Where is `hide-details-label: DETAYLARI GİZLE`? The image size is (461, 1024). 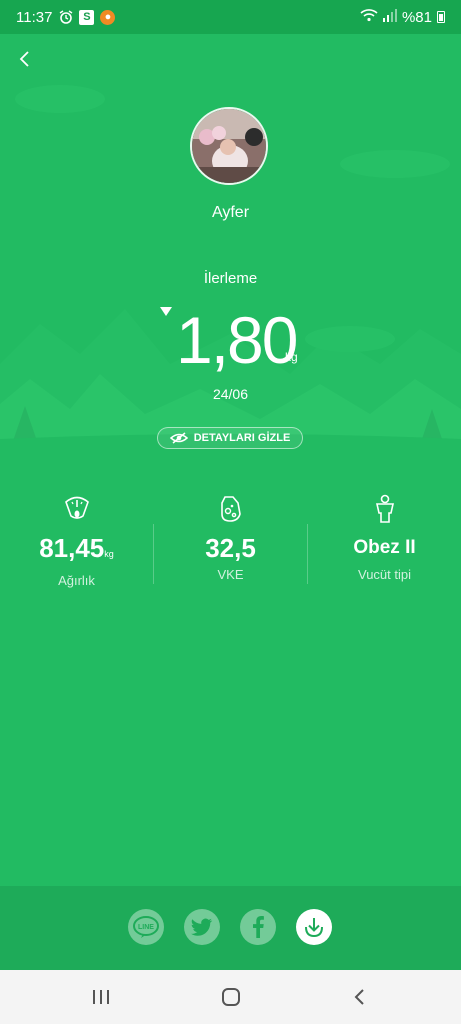 hide-details-label: DETAYLARI GİZLE is located at coordinates (242, 438).